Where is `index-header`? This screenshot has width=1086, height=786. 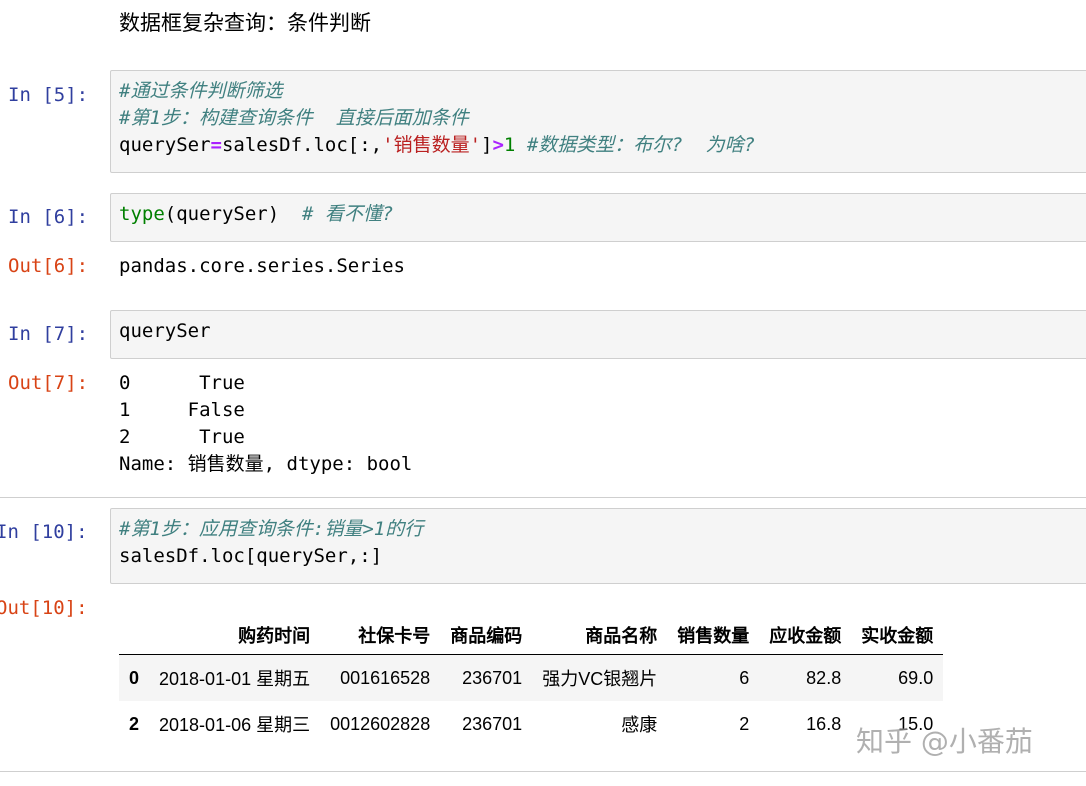
index-header is located at coordinates (134, 635).